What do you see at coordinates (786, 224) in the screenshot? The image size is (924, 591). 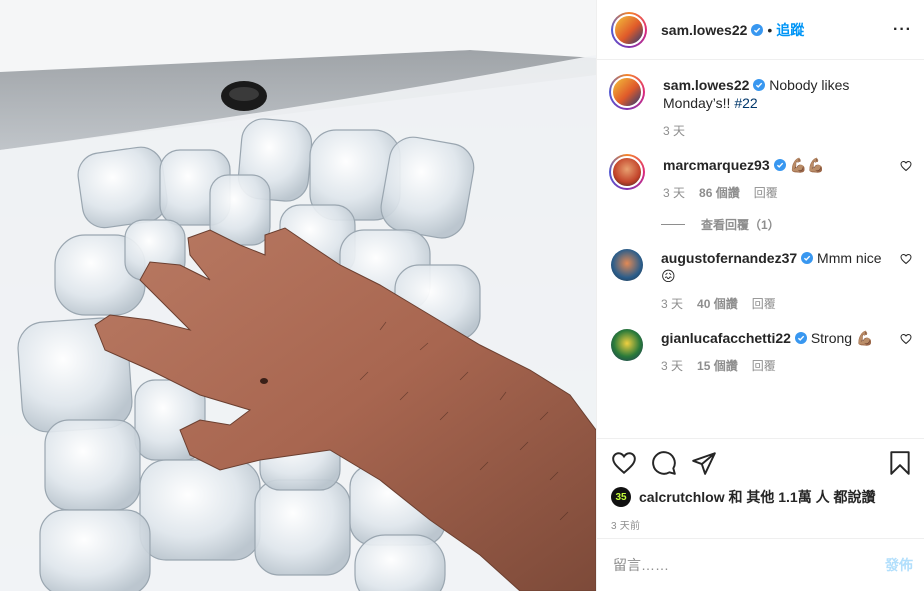 I see `view-replies-button: 查看回覆（1）` at bounding box center [786, 224].